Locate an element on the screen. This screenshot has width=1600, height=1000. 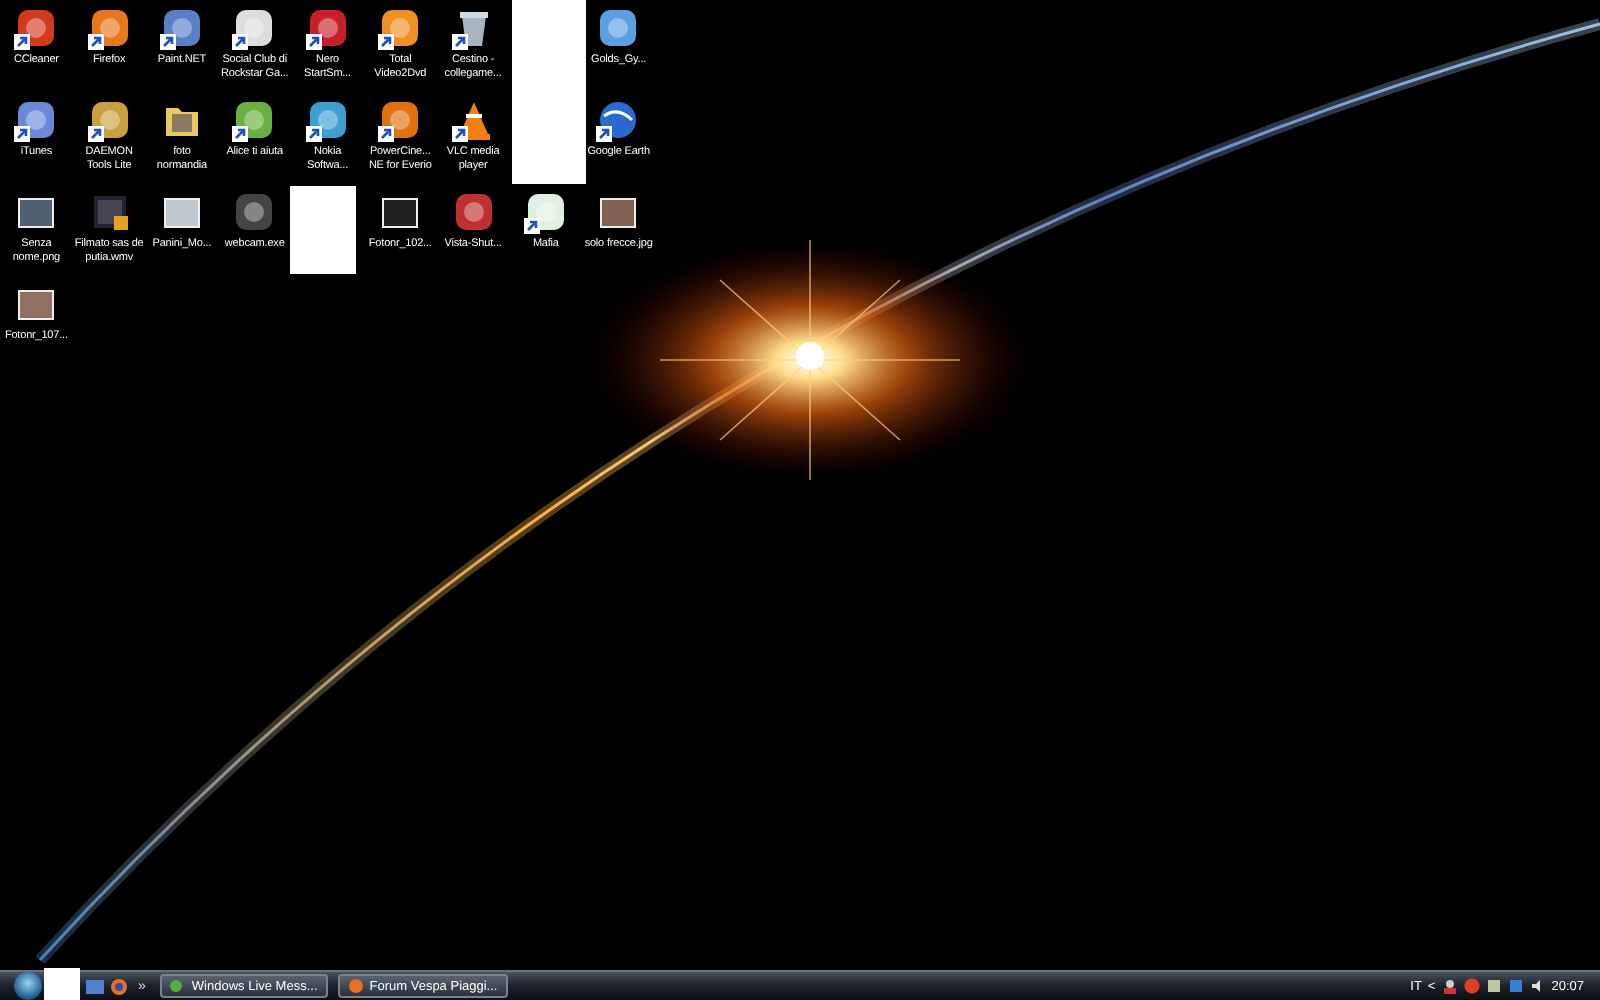
globe-icon is located at coordinates (618, 120).